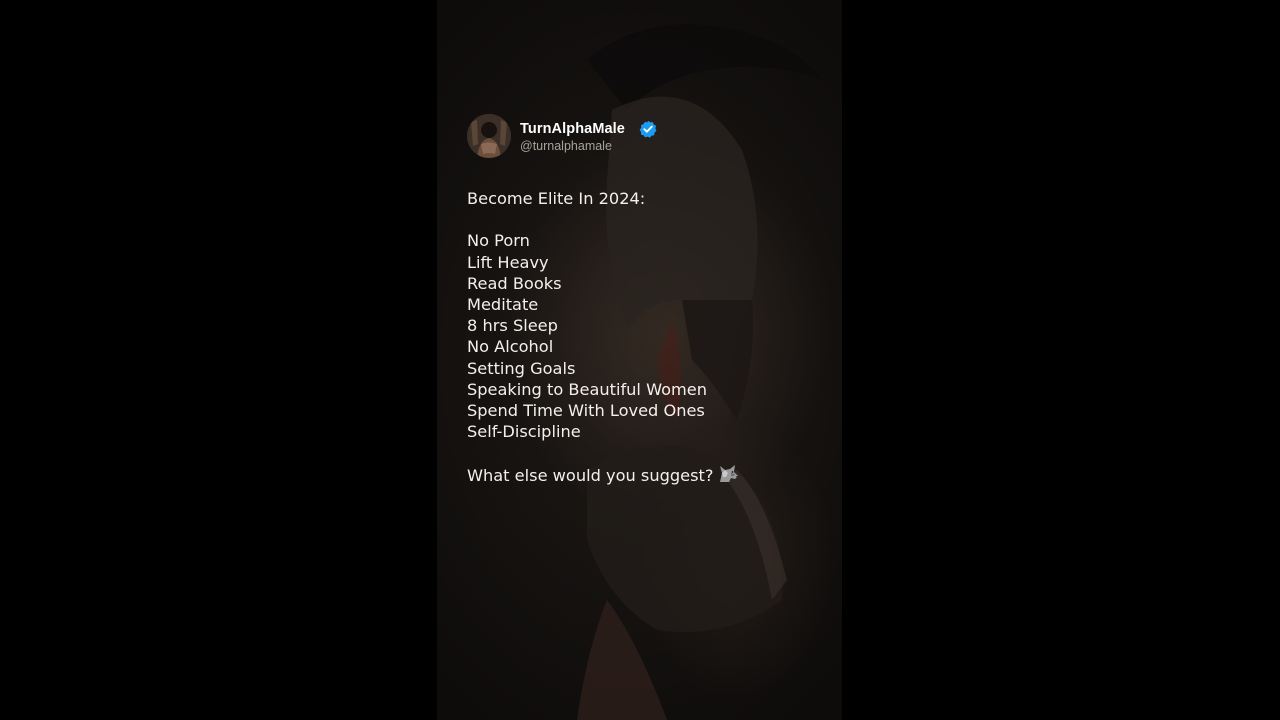 This screenshot has height=720, width=1280. I want to click on wolf-emoji-icon, so click(728, 476).